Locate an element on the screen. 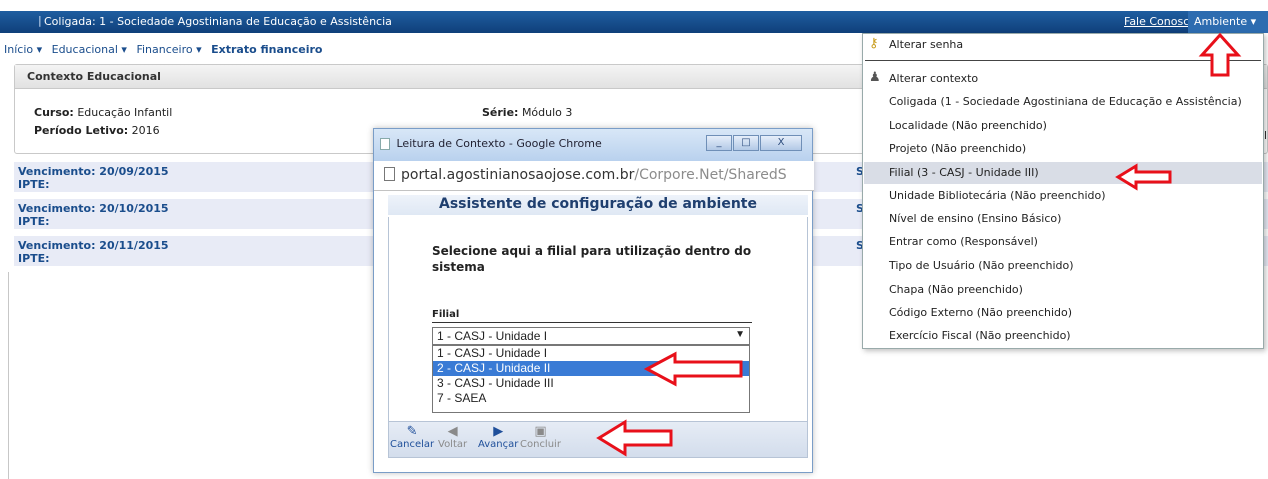  breadcrumb-extrato: Extrato financeiro is located at coordinates (267, 49).